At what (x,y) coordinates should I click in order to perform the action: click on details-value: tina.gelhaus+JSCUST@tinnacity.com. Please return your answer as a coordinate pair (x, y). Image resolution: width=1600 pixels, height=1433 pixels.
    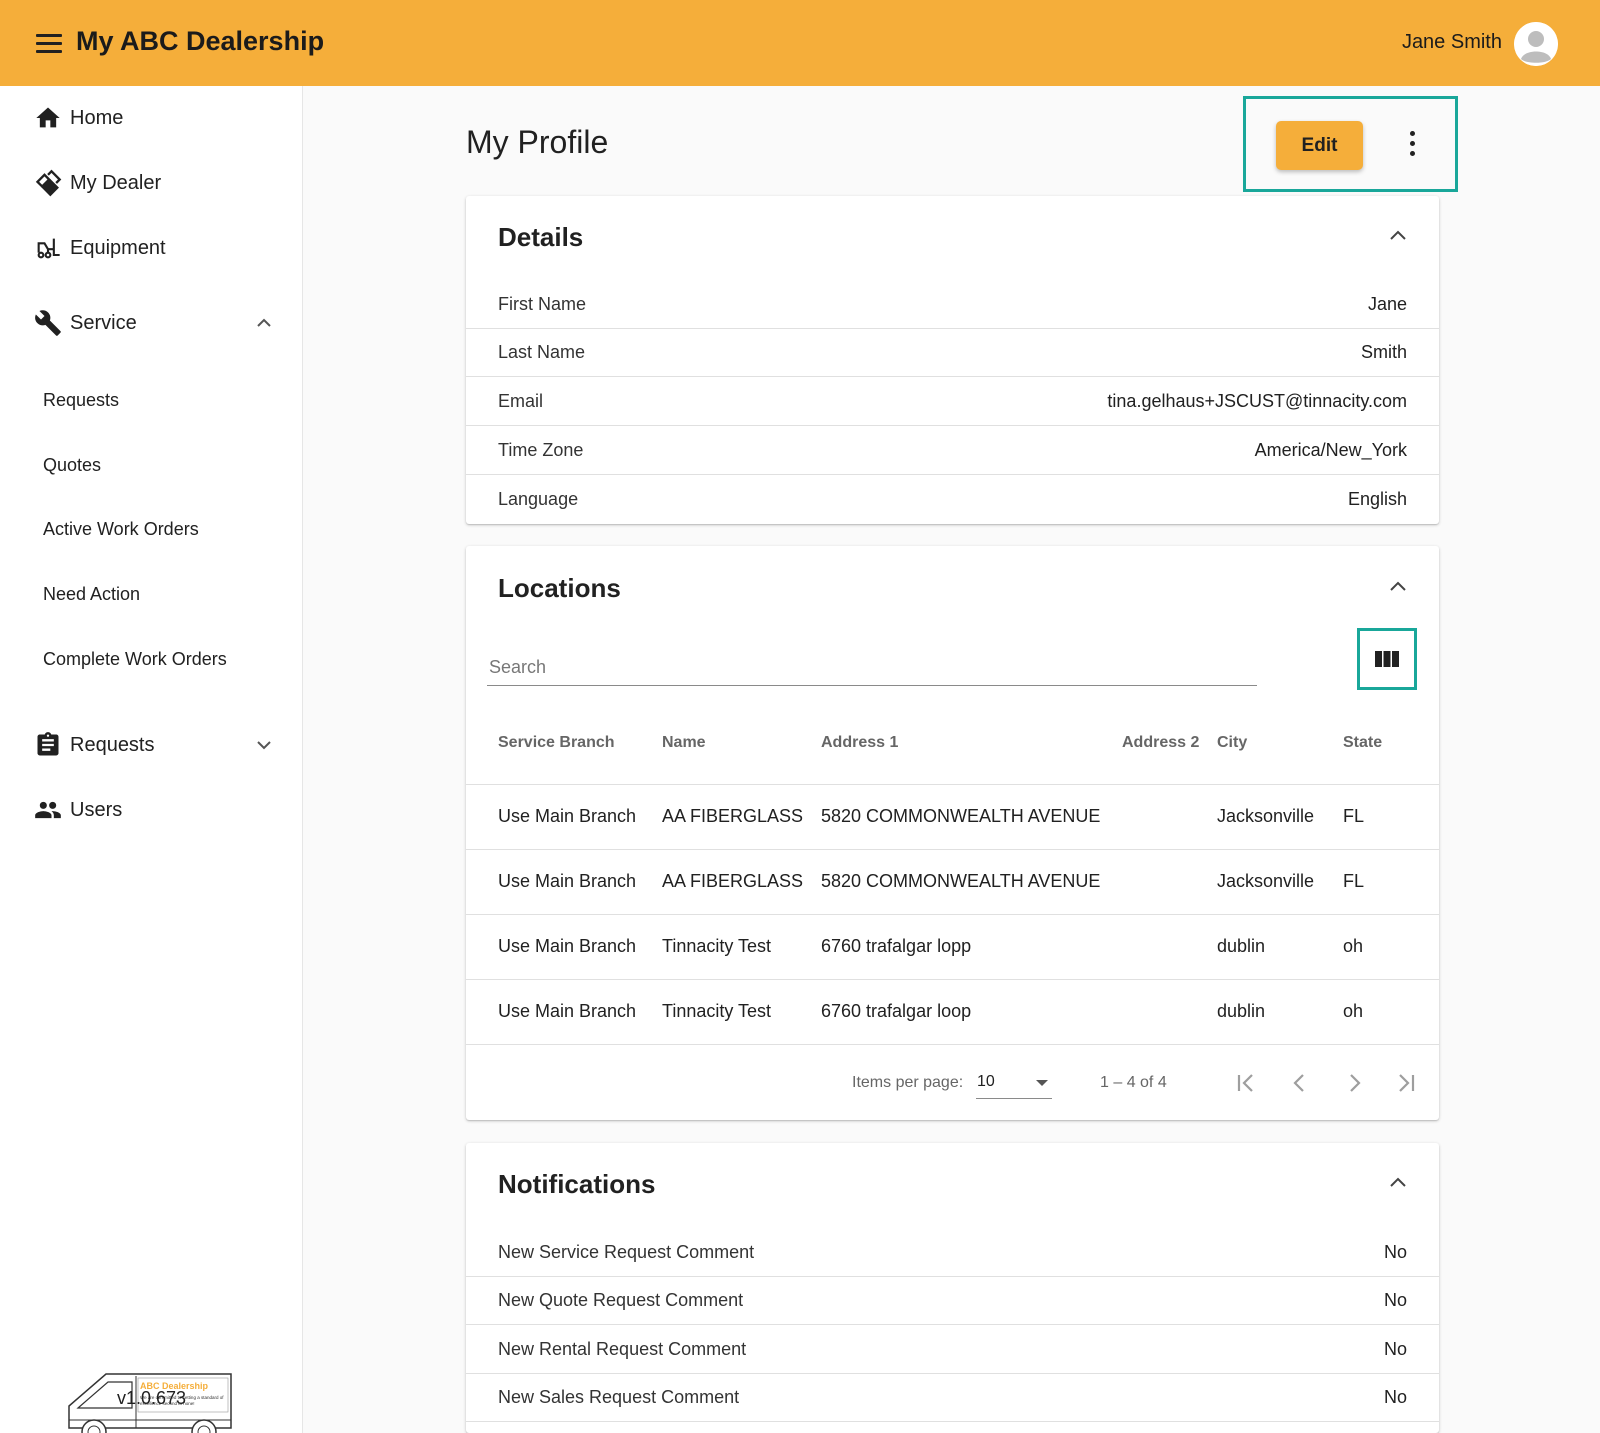
    Looking at the image, I should click on (1257, 401).